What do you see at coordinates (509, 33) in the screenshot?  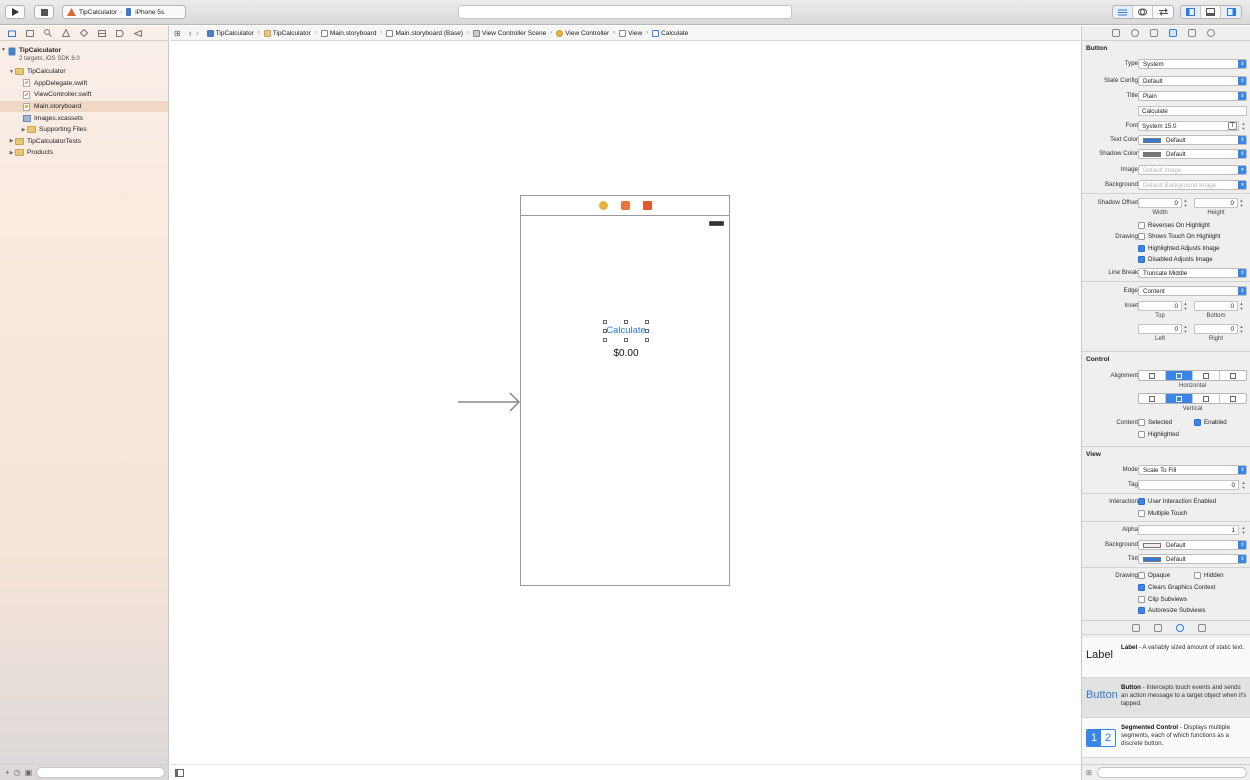 I see `breadcrumb-scene: View Controller Scene` at bounding box center [509, 33].